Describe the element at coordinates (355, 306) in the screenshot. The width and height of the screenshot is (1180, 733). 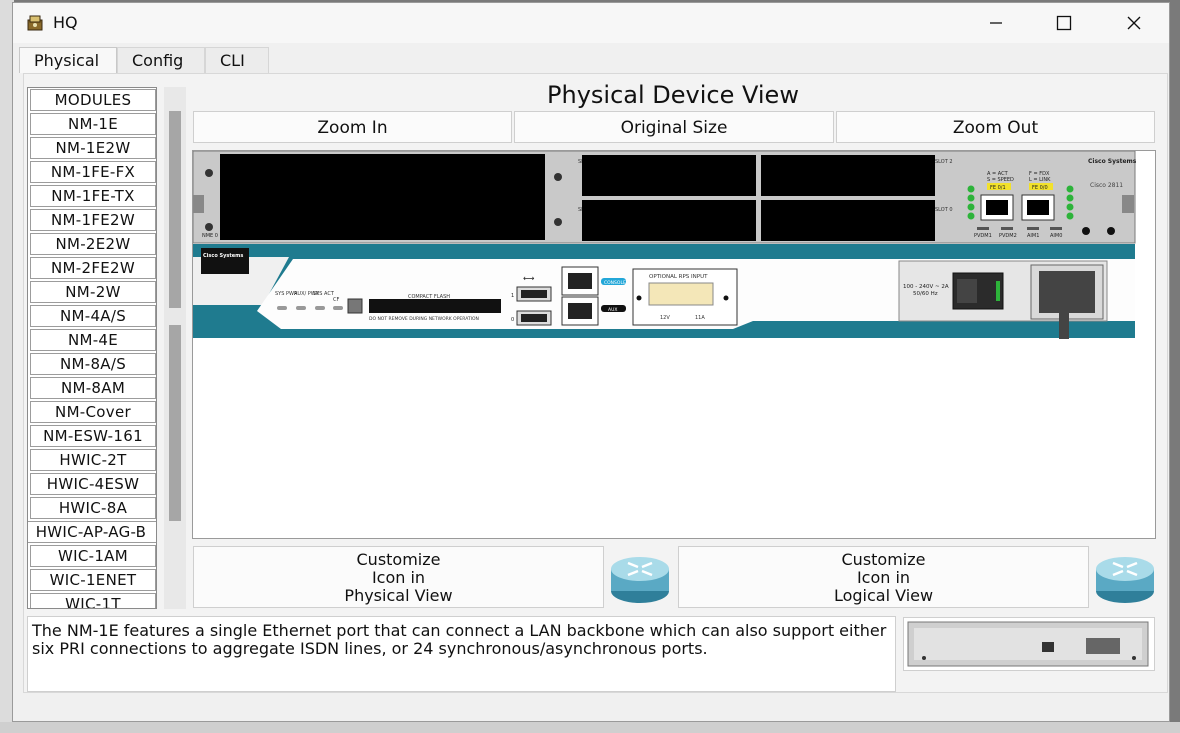
I see `cf-button` at that location.